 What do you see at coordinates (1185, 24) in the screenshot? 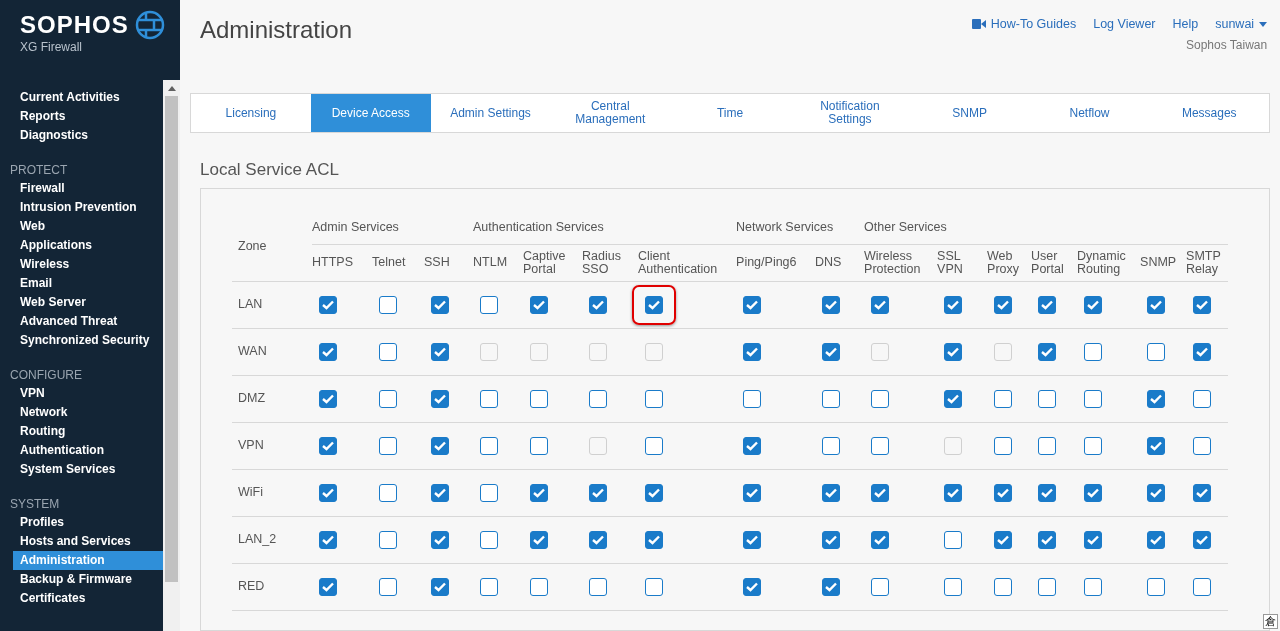
I see `header-link: Help` at bounding box center [1185, 24].